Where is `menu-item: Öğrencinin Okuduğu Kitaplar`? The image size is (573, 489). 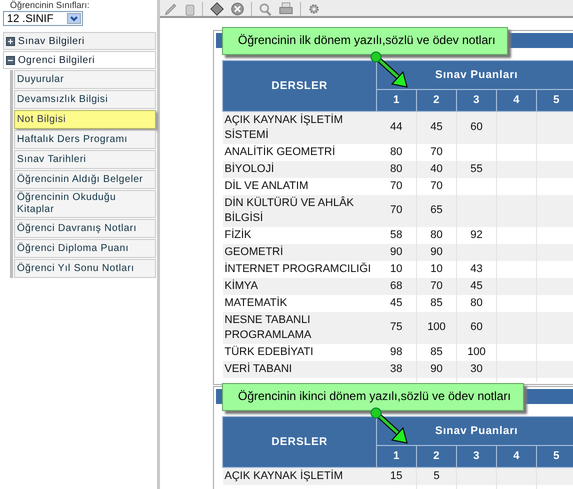
menu-item: Öğrencinin Okuduğu Kitaplar is located at coordinates (85, 204).